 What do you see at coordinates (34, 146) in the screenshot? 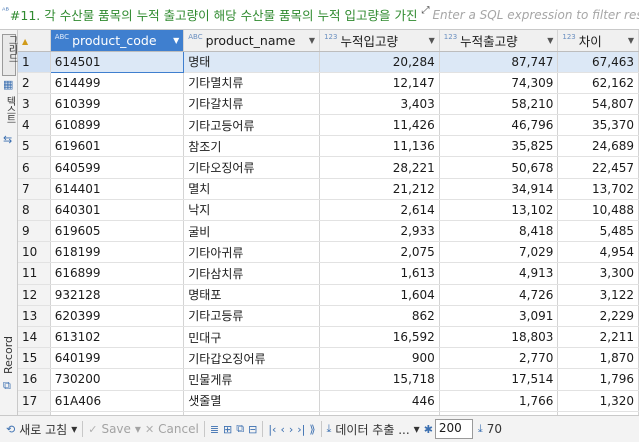
I see `row-number: 5` at bounding box center [34, 146].